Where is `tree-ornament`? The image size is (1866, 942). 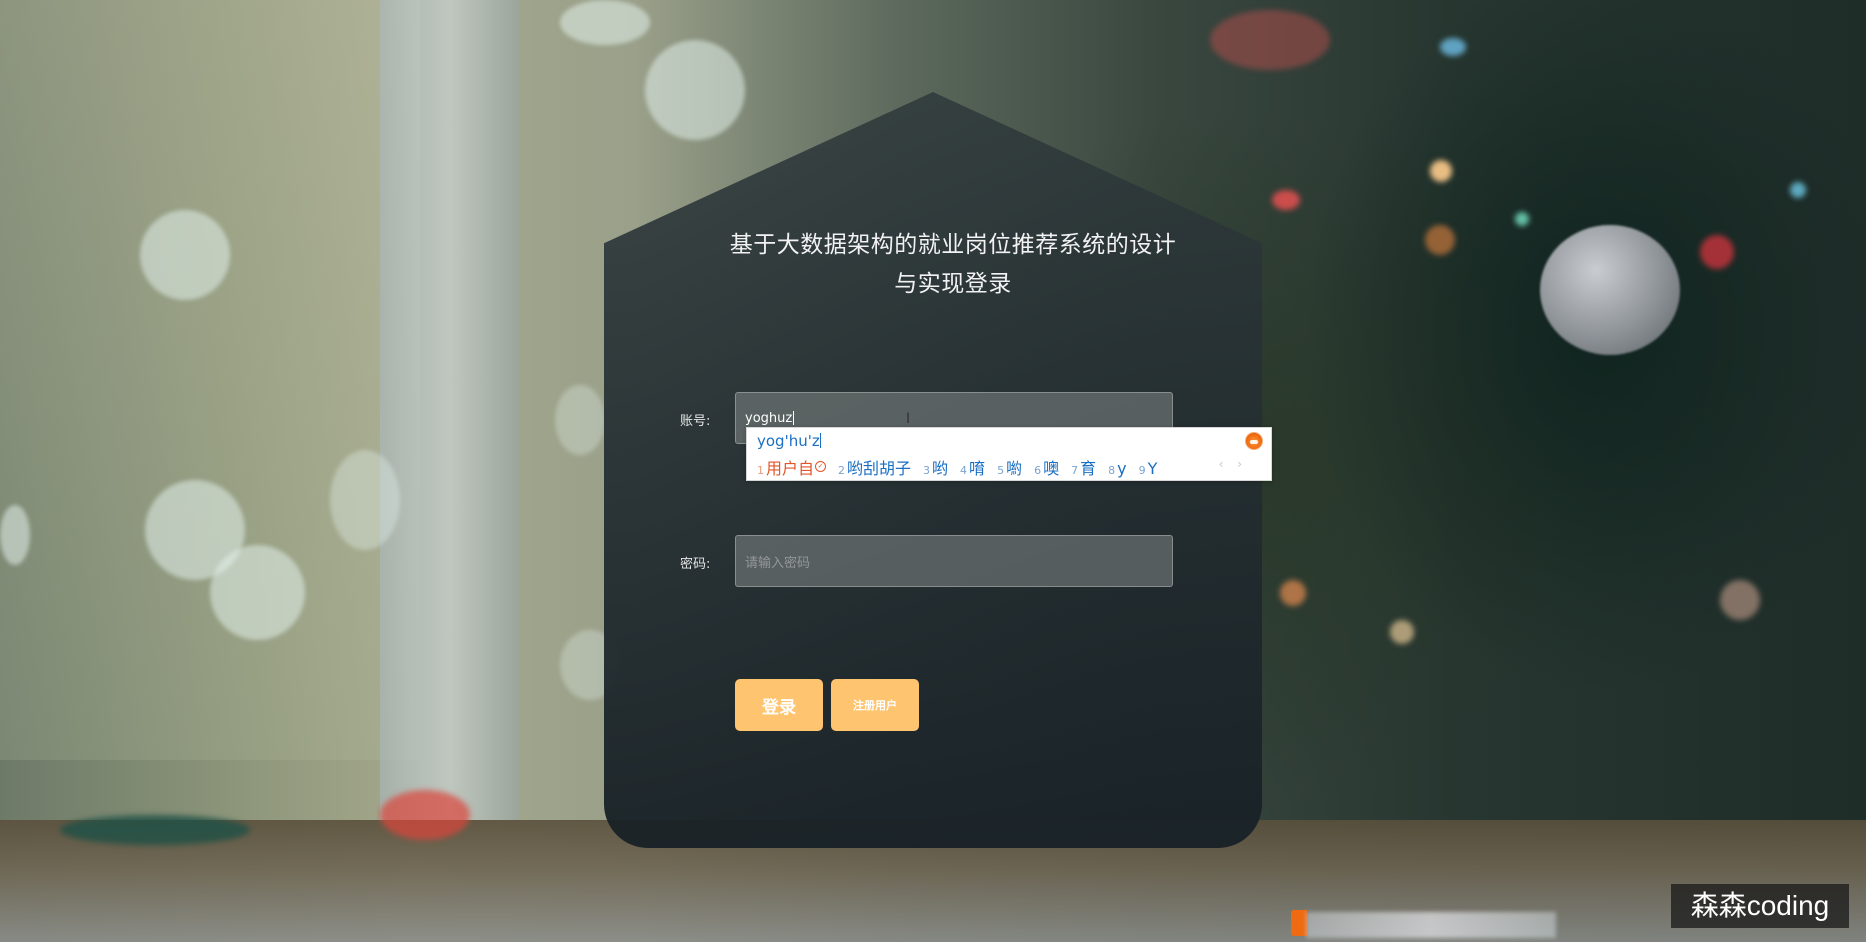
tree-ornament is located at coordinates (1610, 290).